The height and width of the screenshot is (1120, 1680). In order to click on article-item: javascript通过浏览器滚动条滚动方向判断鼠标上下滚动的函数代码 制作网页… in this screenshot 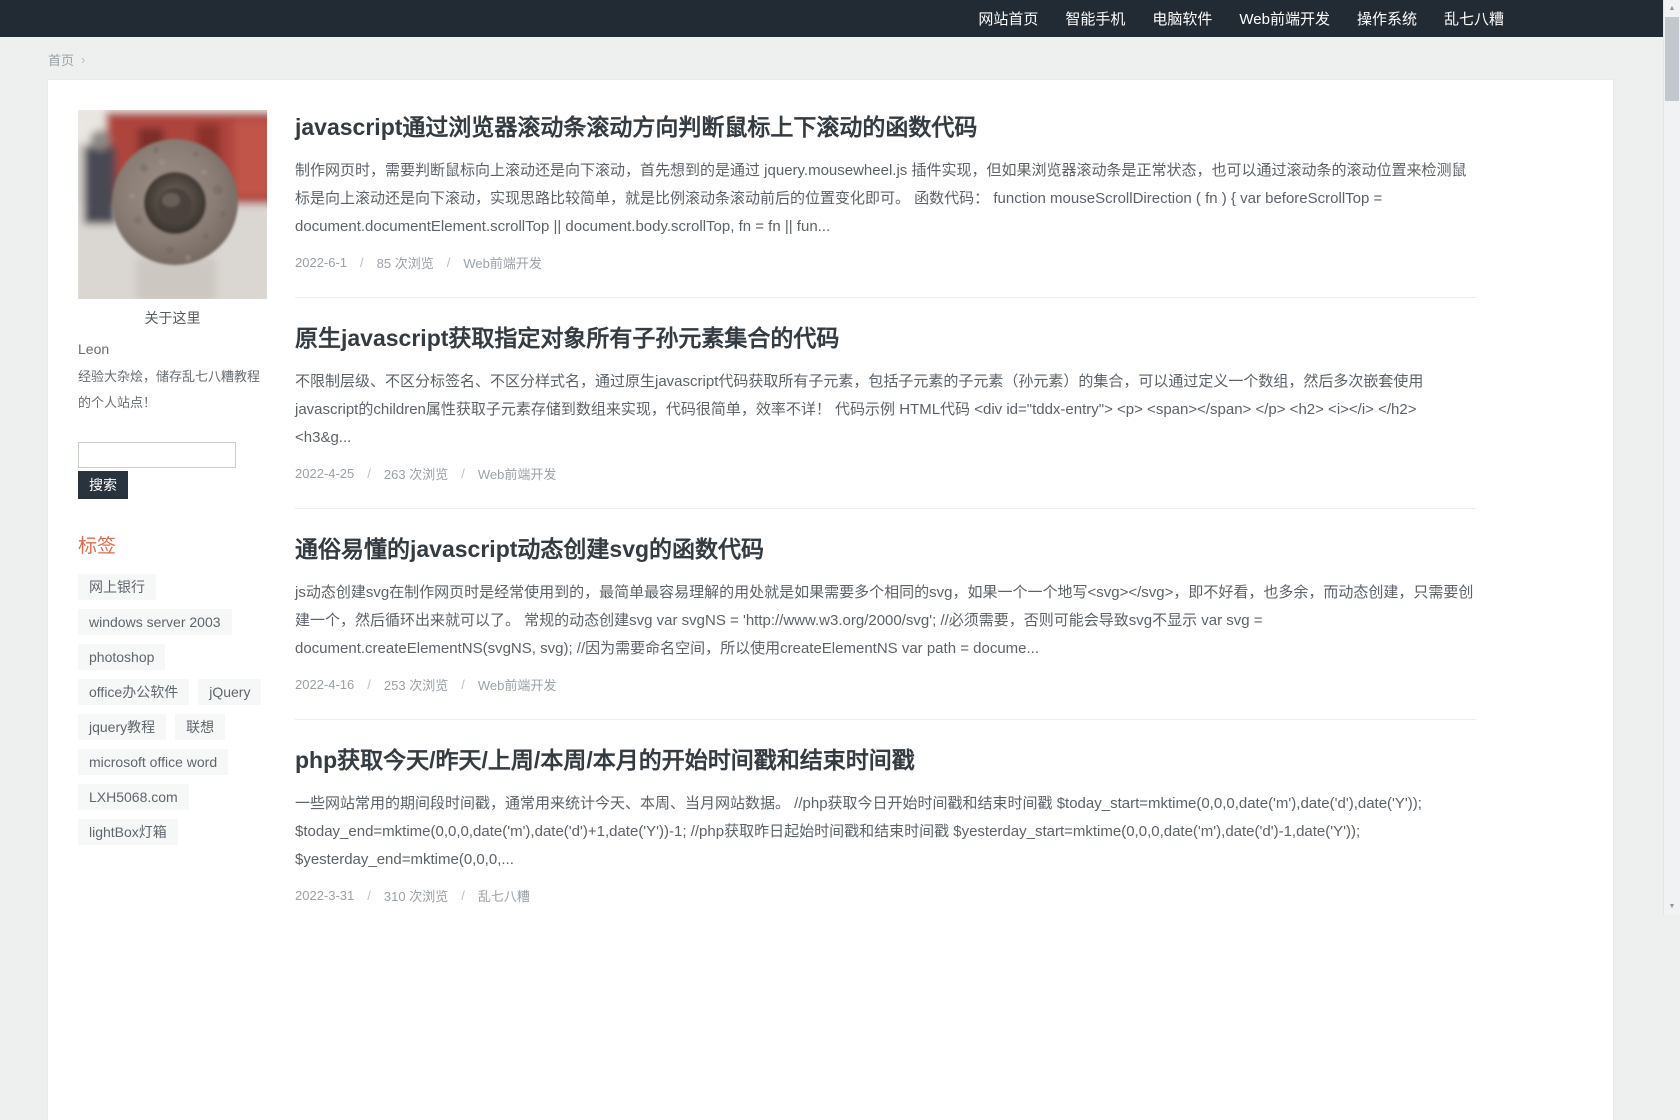, I will do `click(885, 205)`.